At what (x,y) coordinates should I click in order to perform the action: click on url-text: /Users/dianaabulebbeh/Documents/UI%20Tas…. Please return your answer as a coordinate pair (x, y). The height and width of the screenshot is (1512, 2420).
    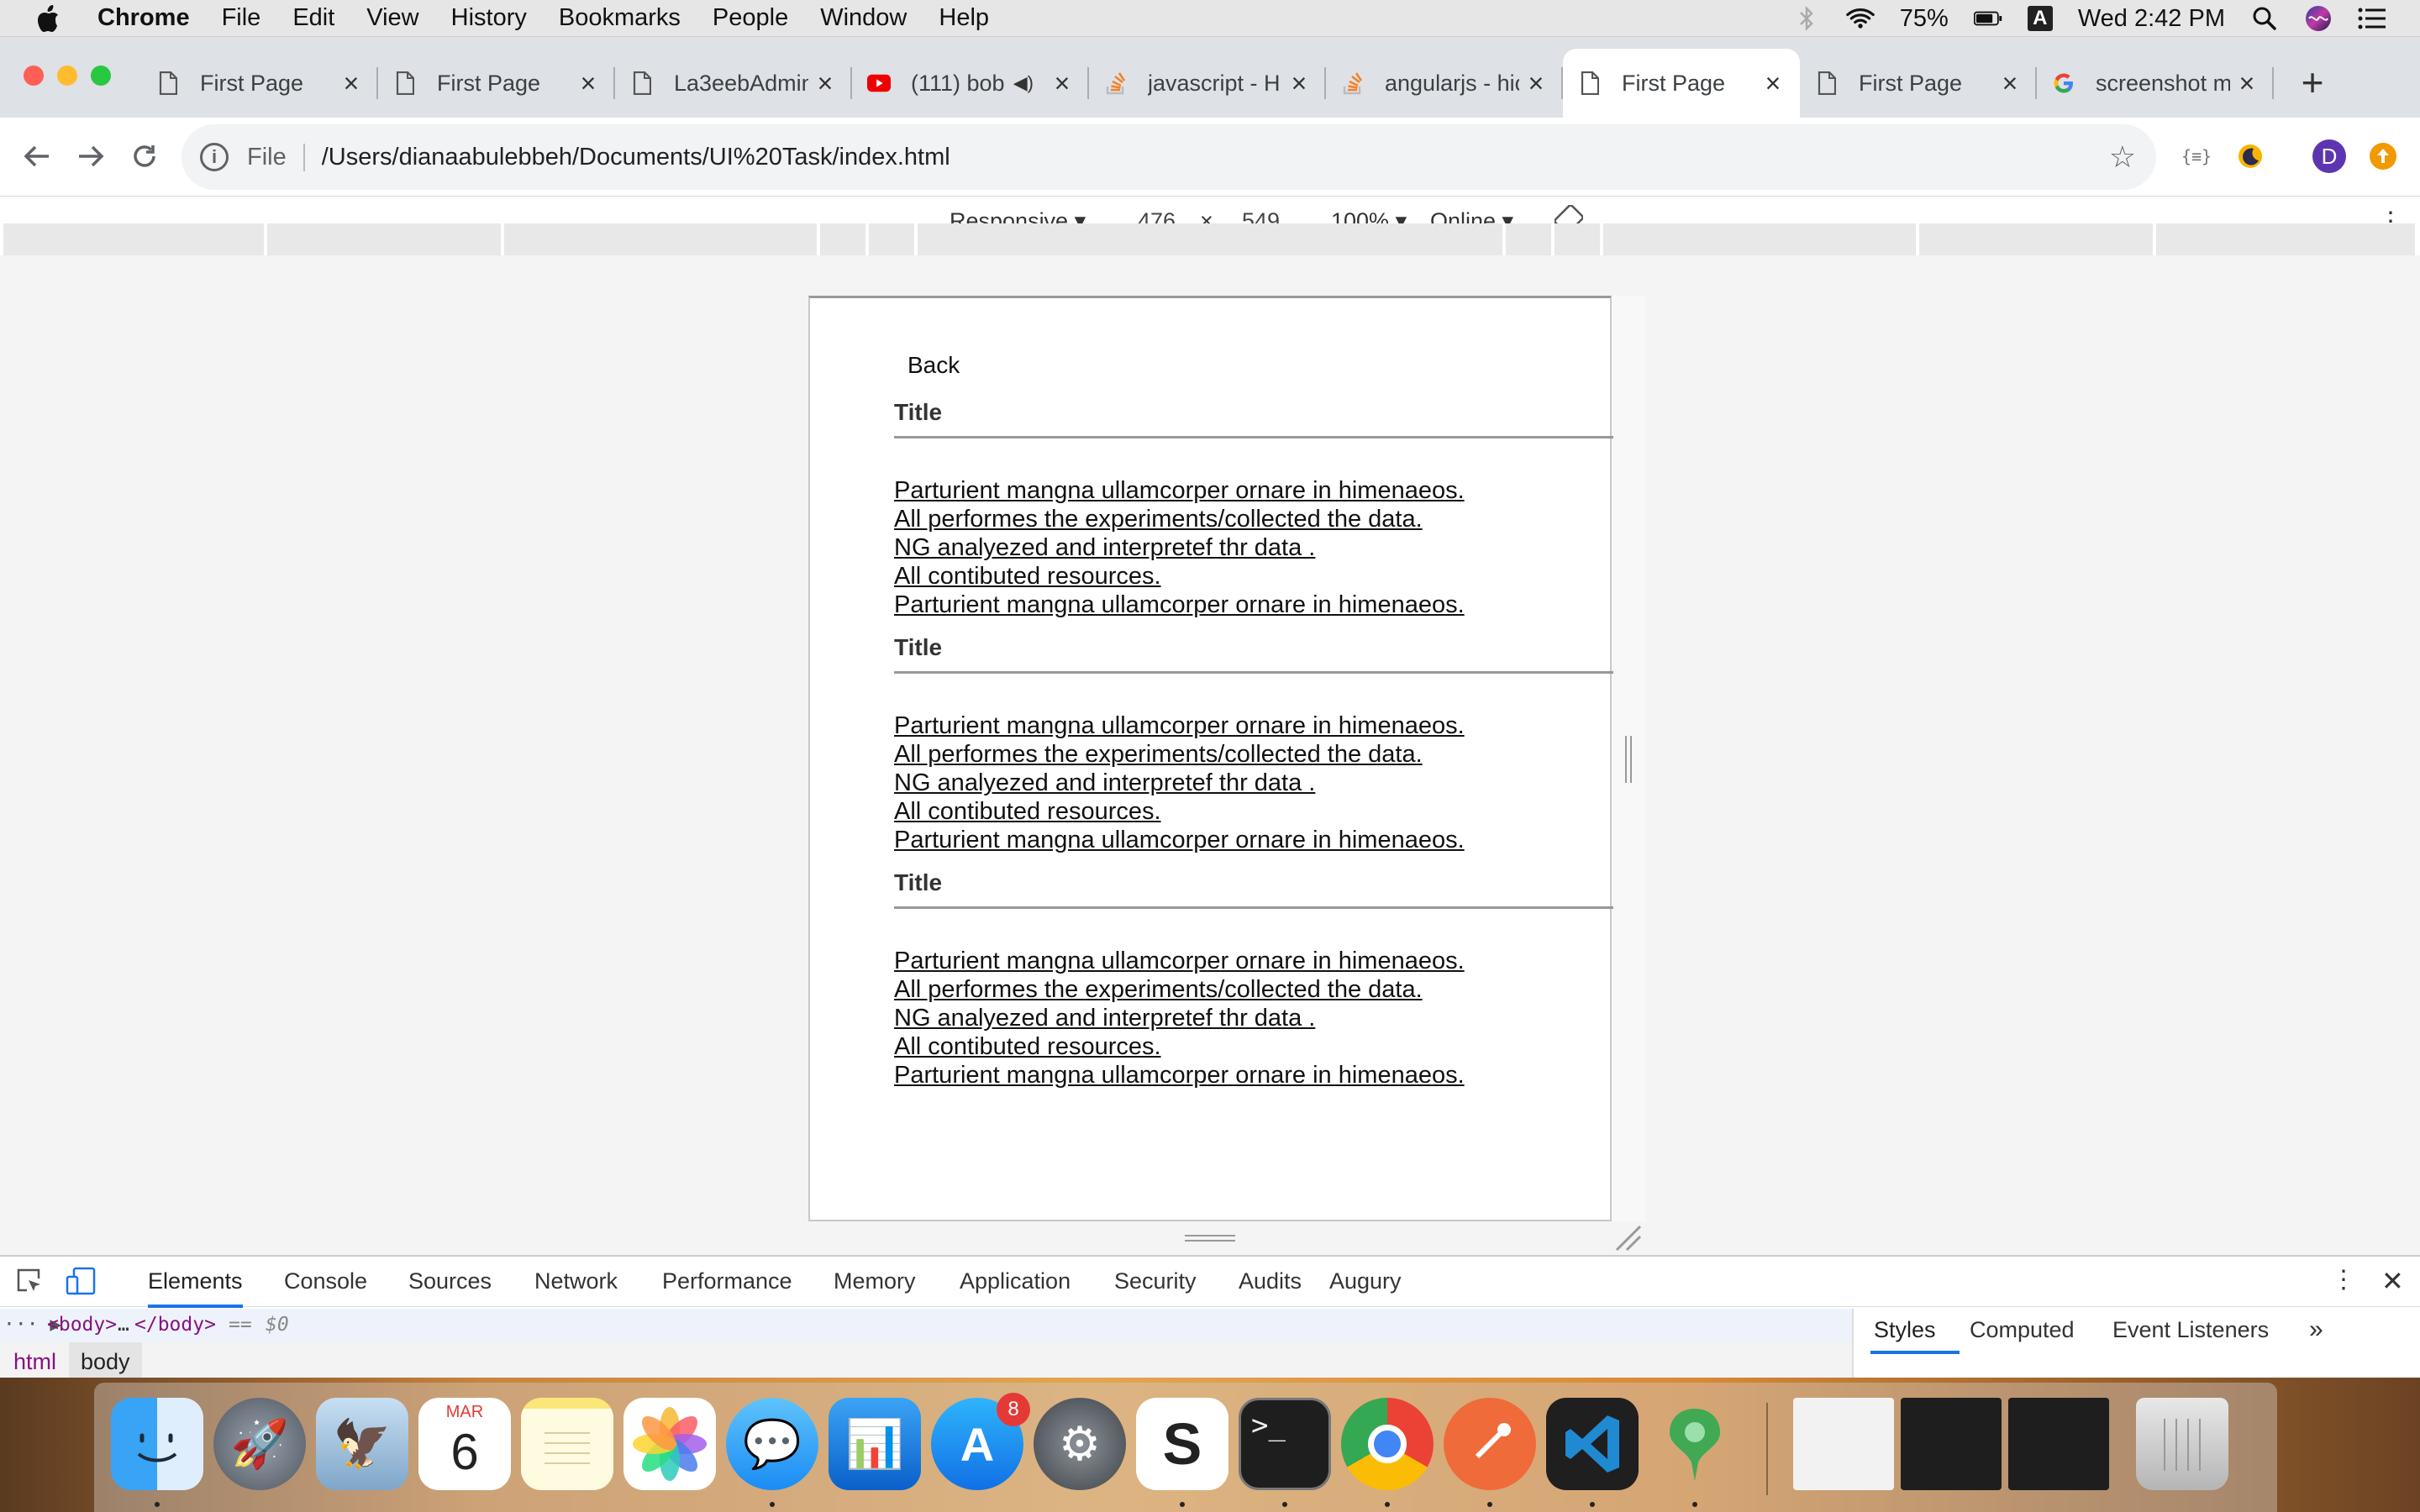
    Looking at the image, I should click on (636, 157).